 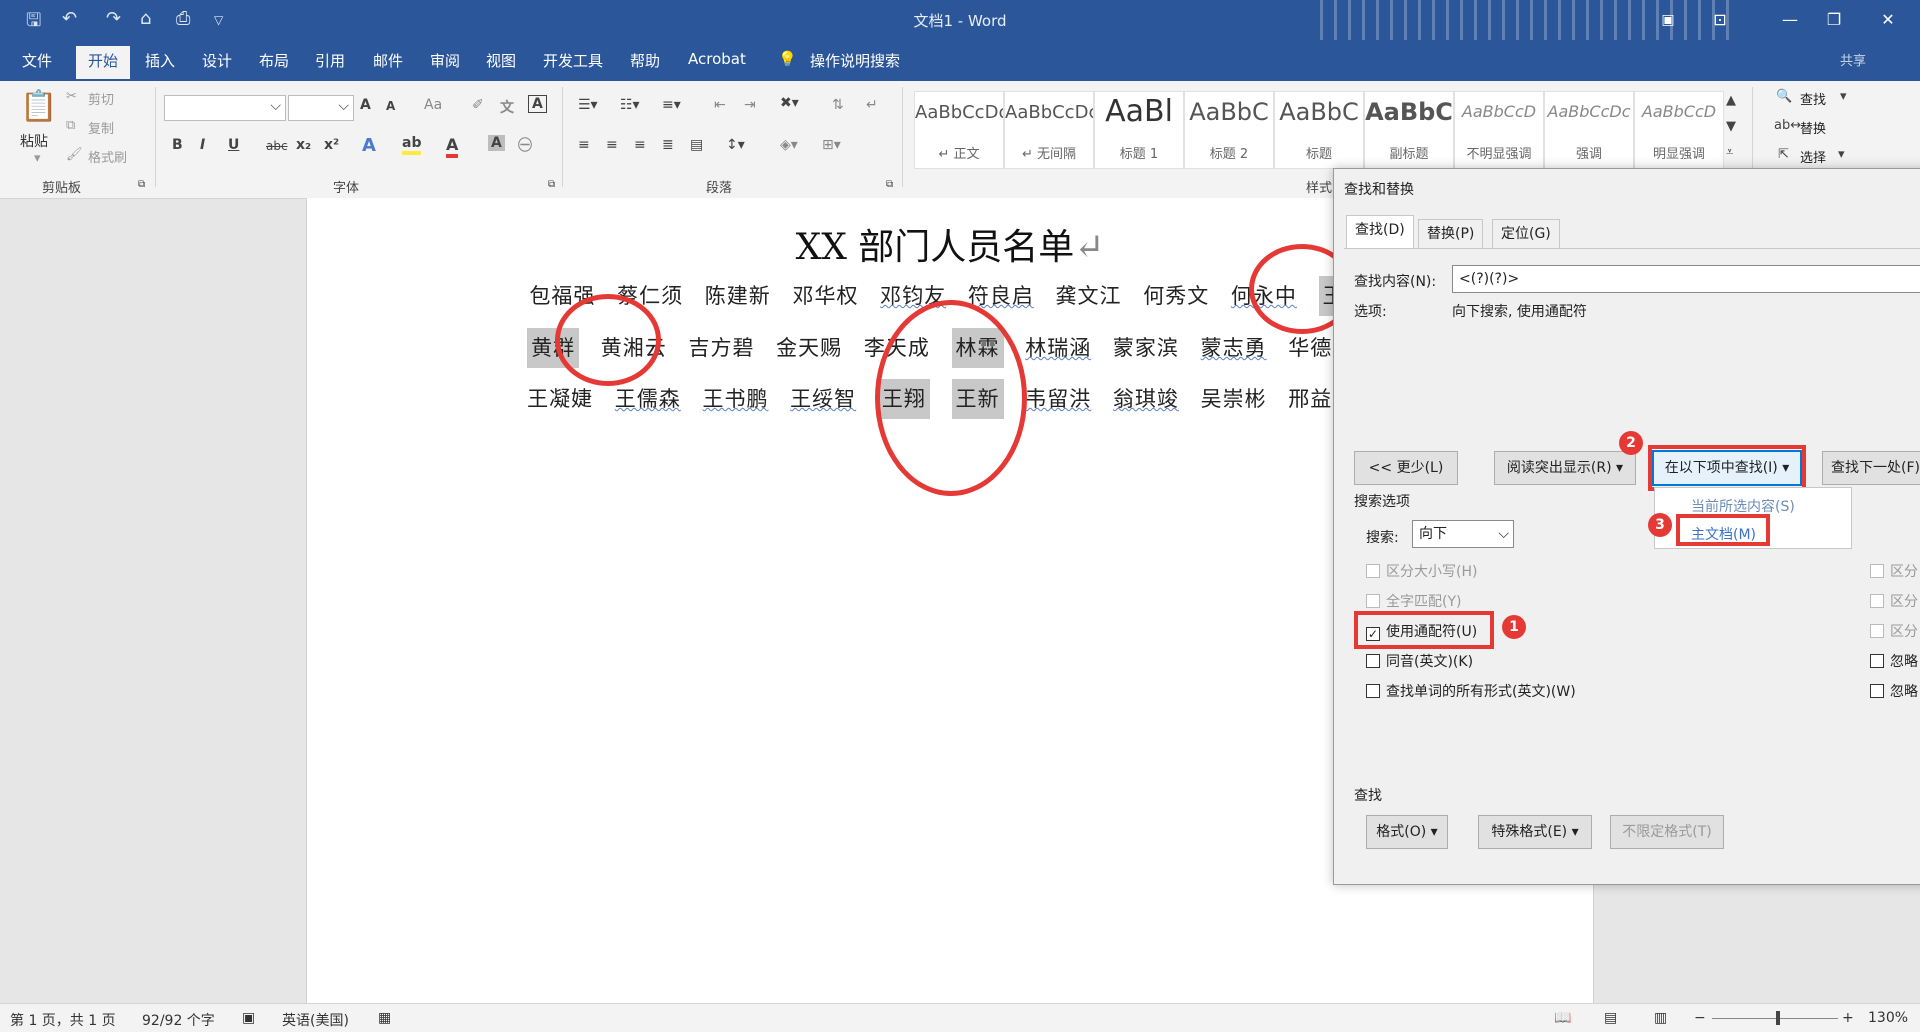 What do you see at coordinates (1729, 152) in the screenshot?
I see `styles-more-icon: ⩡` at bounding box center [1729, 152].